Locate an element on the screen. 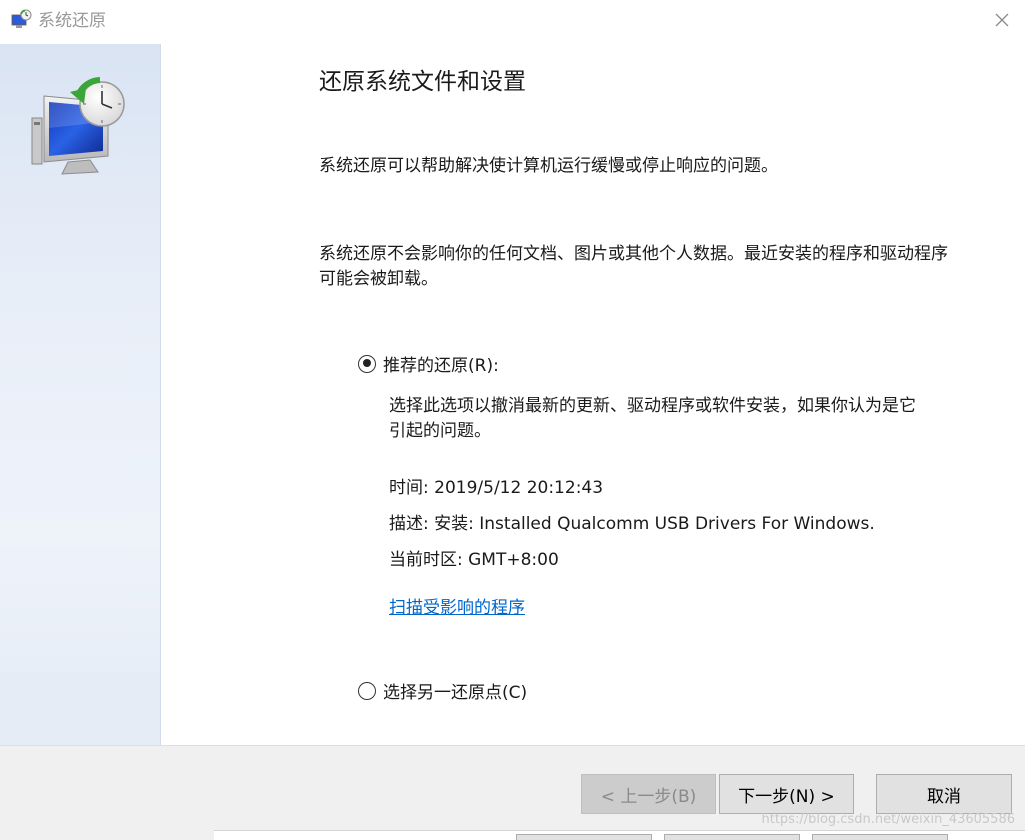  back-button: < 上一步(B) is located at coordinates (648, 794).